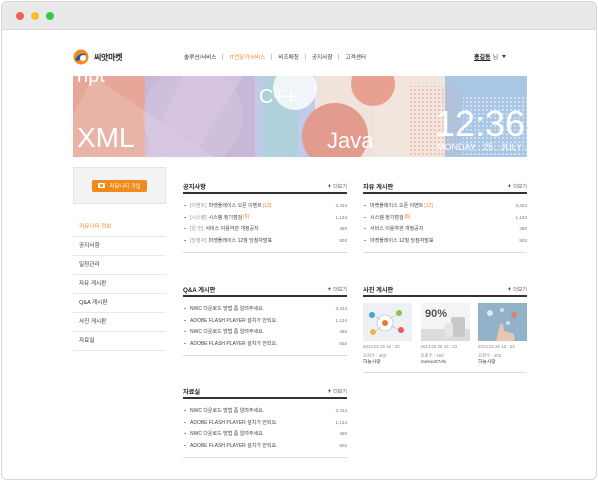 This screenshot has height=481, width=598. What do you see at coordinates (288, 57) in the screenshot?
I see `nav-item-biz-matching: 비즈매칭` at bounding box center [288, 57].